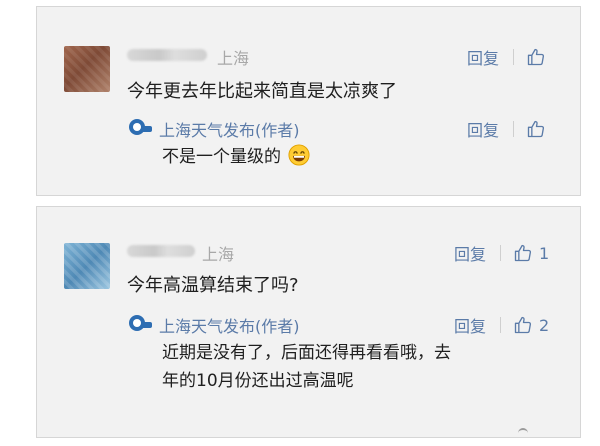 This screenshot has height=446, width=600. What do you see at coordinates (523, 431) in the screenshot?
I see `scroll-indicator` at bounding box center [523, 431].